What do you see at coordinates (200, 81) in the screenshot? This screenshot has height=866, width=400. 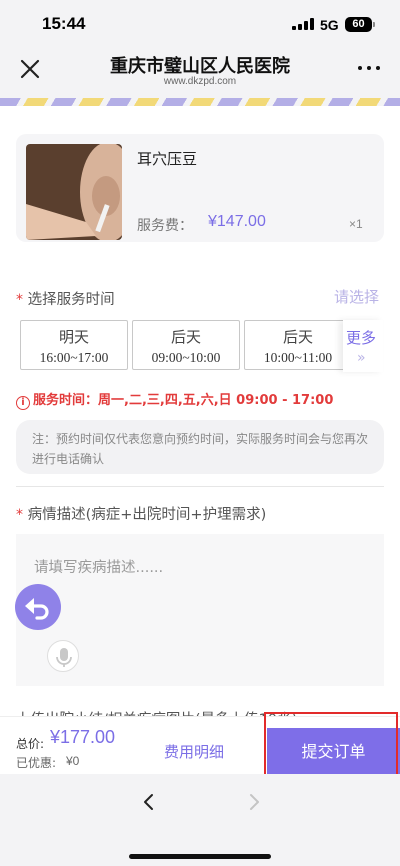 I see `page-url: www.dkzpd.com` at bounding box center [200, 81].